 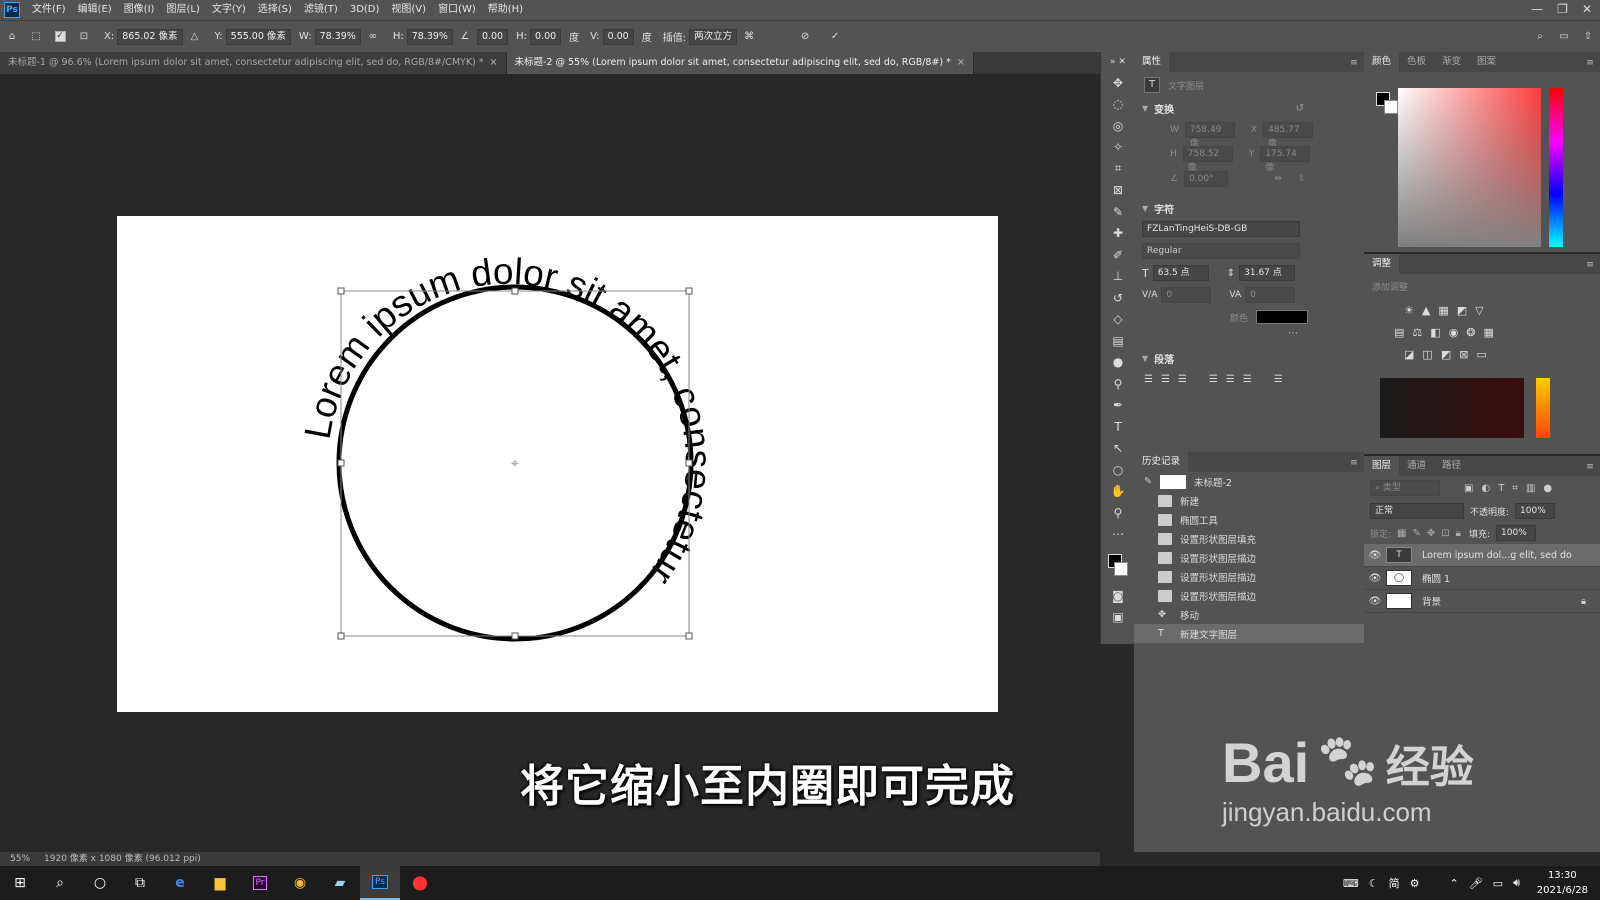 What do you see at coordinates (150, 36) in the screenshot?
I see `x-input: 865.02 像素` at bounding box center [150, 36].